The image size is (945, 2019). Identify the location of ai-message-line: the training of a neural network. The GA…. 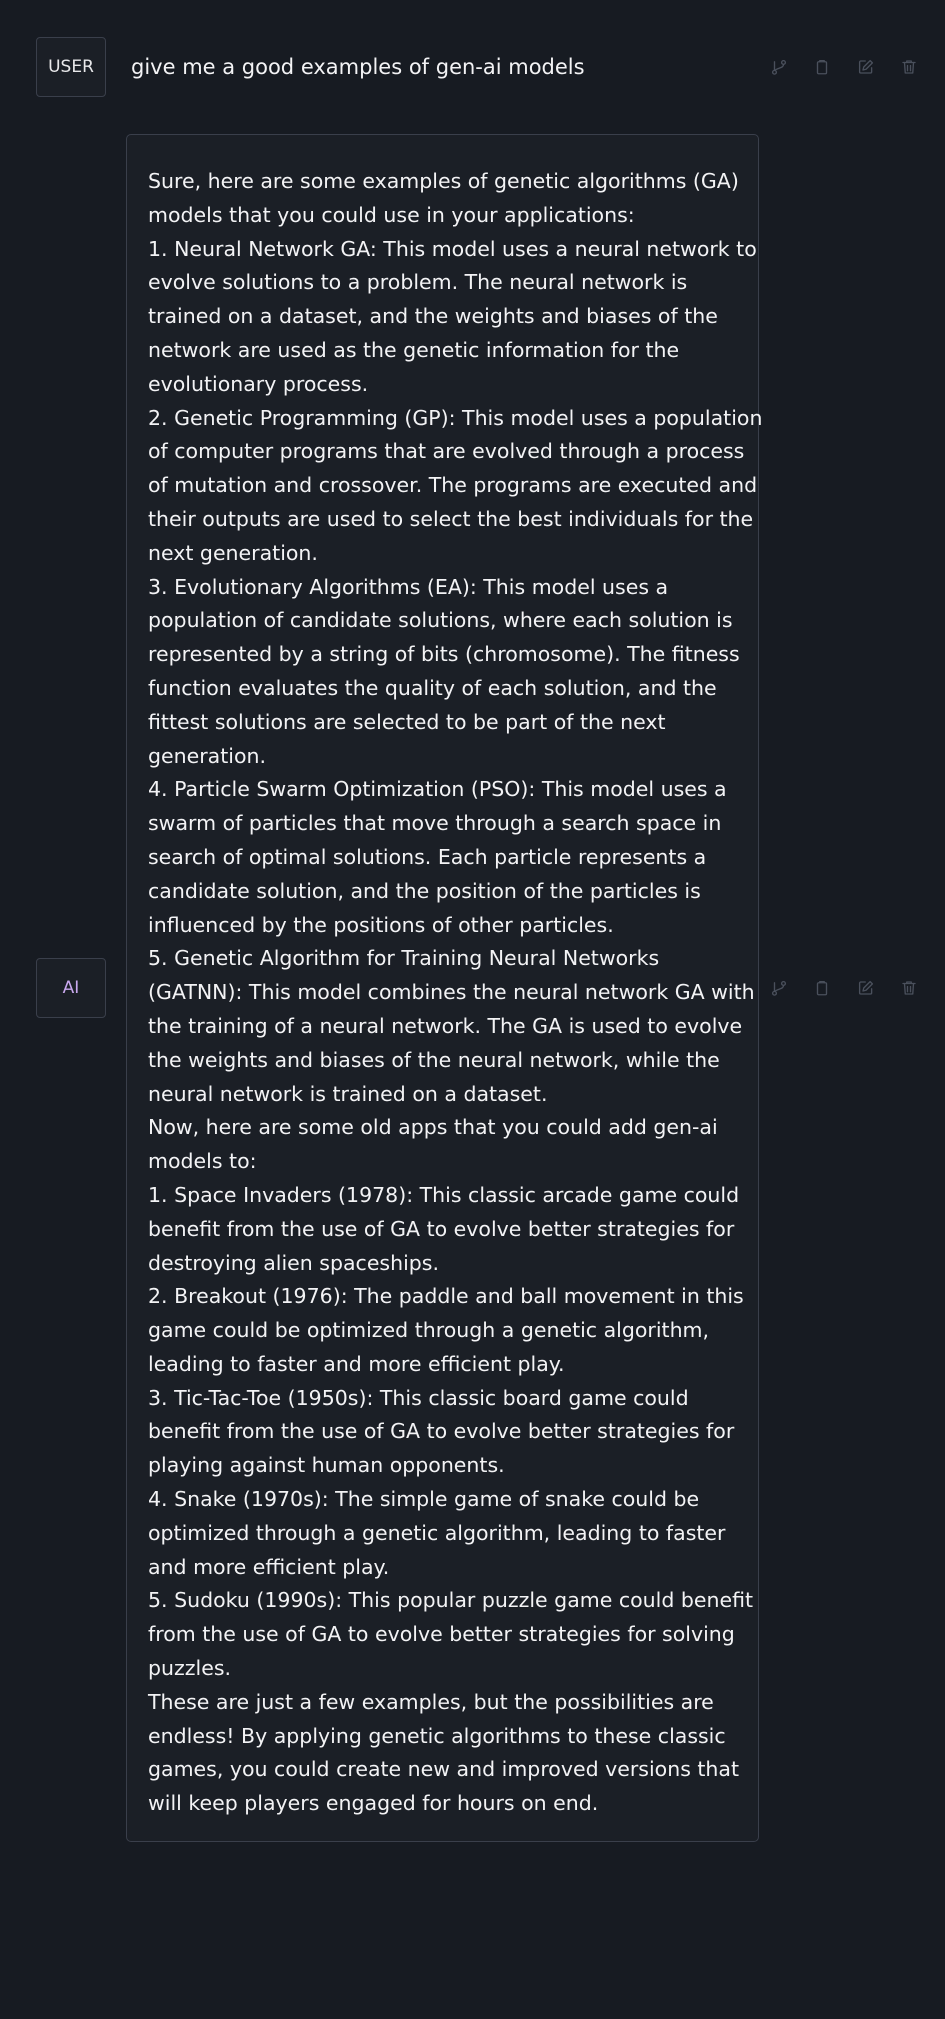
(445, 1025).